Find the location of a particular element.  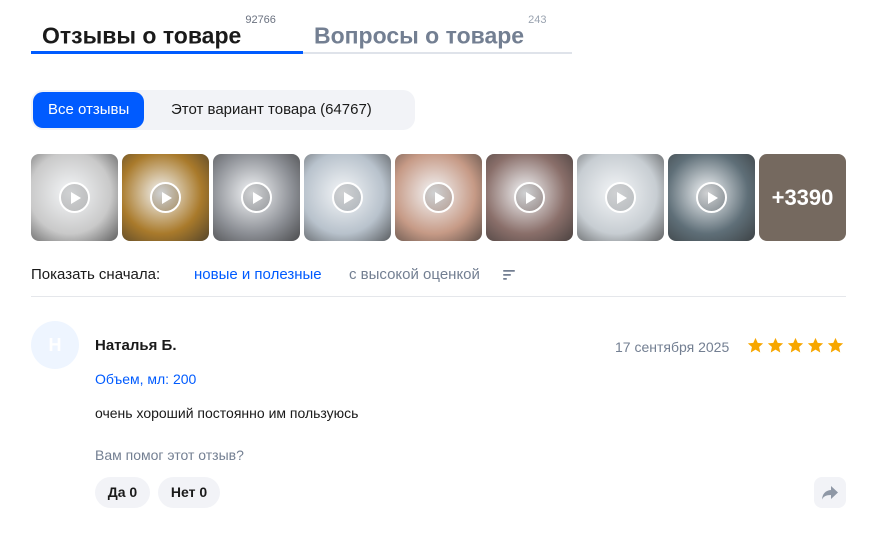

media-gallery: +3390 is located at coordinates (439, 197).